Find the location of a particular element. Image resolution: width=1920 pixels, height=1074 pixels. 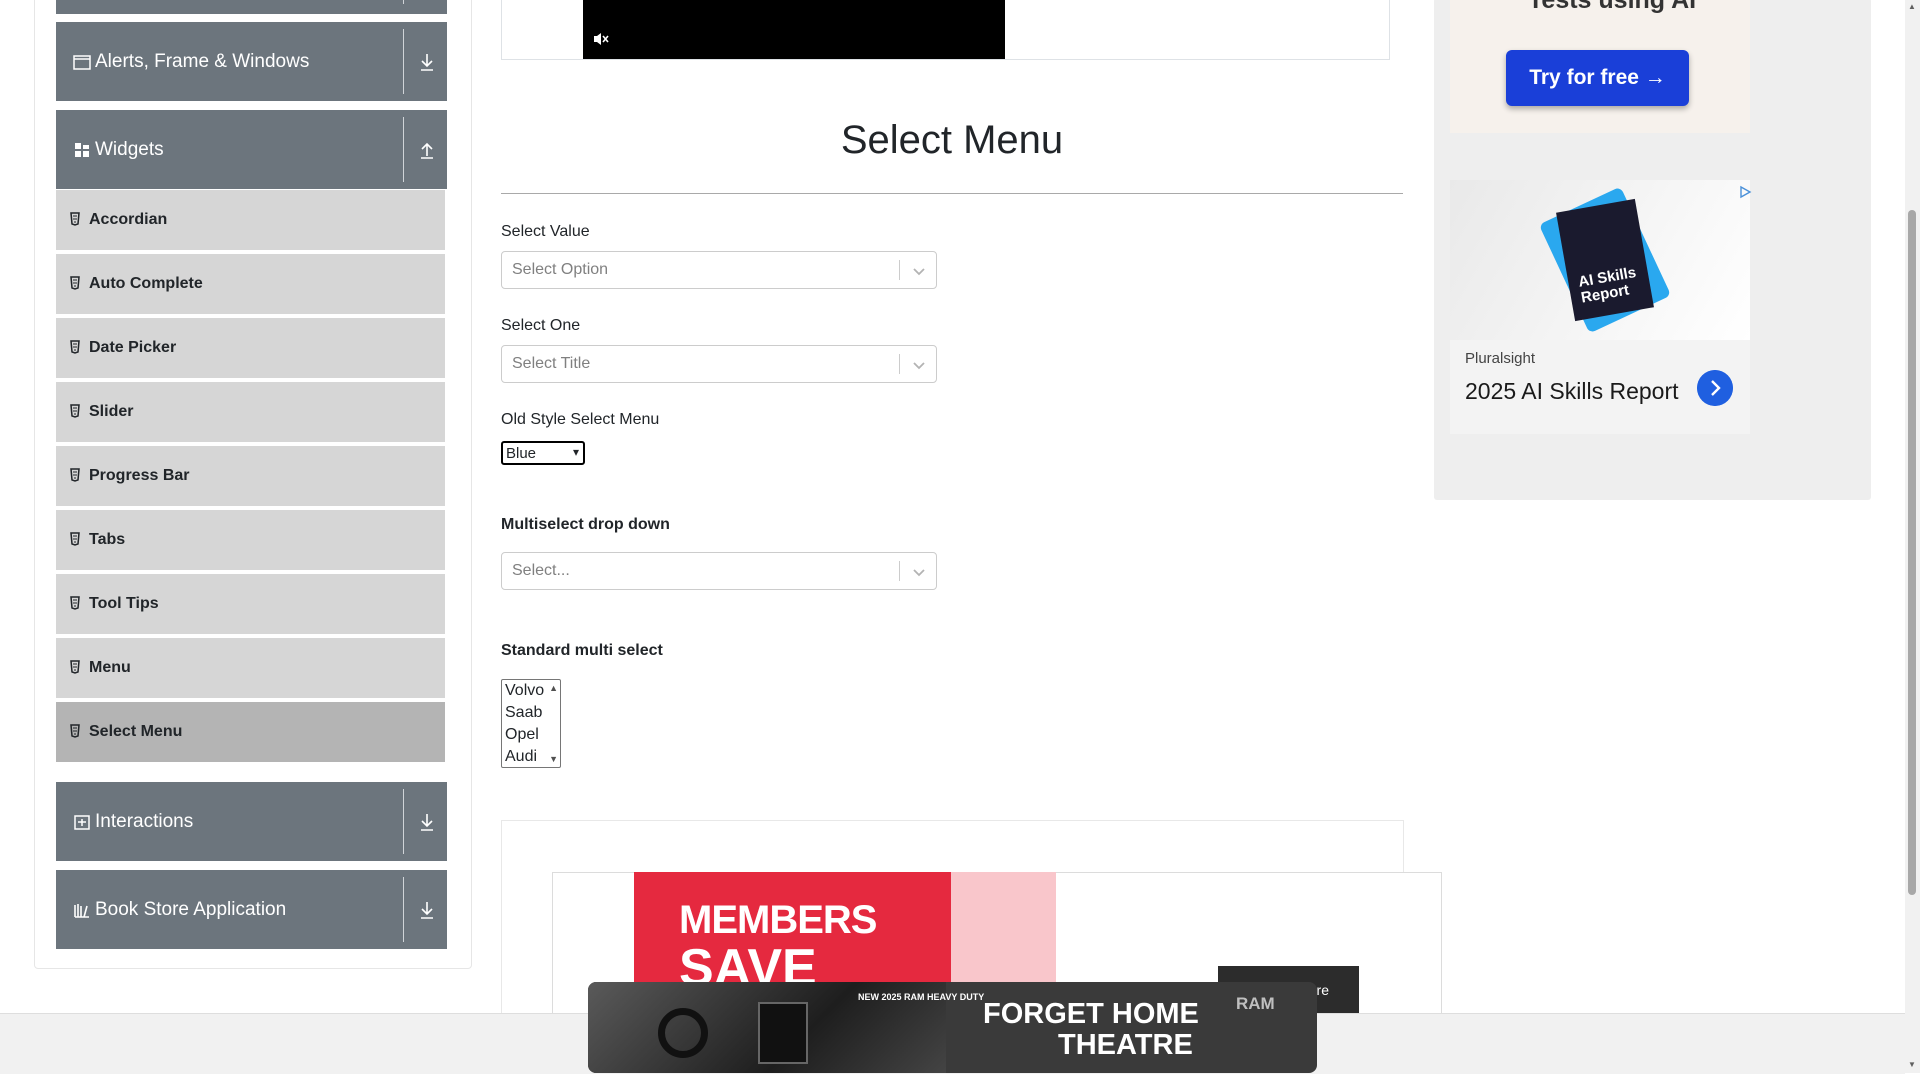

ad-heading: Tests using AI is located at coordinates (1612, 7).